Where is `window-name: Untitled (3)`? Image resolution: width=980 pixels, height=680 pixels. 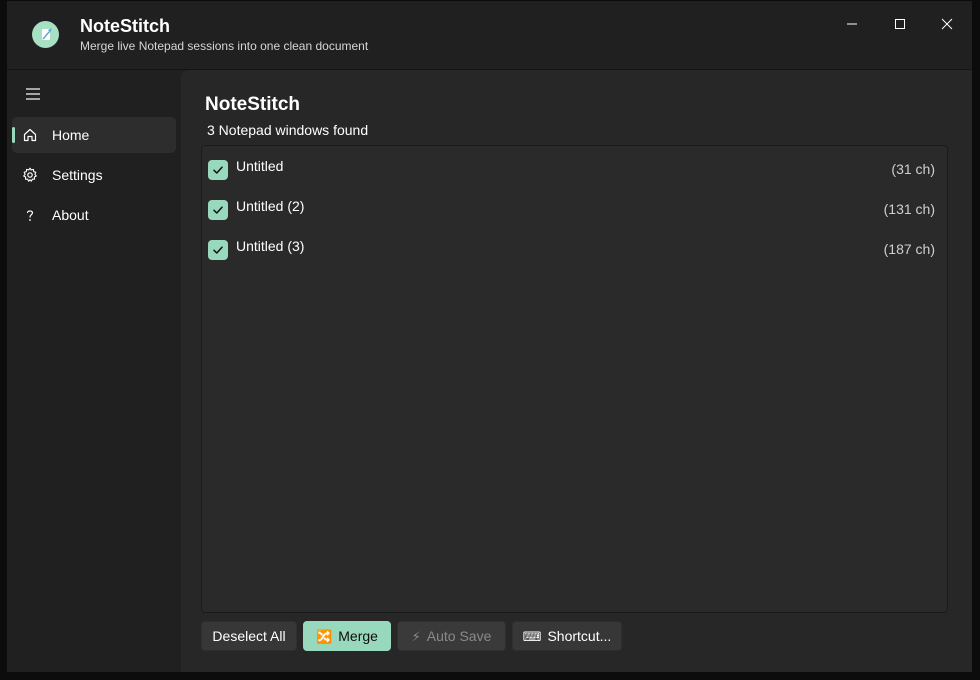 window-name: Untitled (3) is located at coordinates (270, 246).